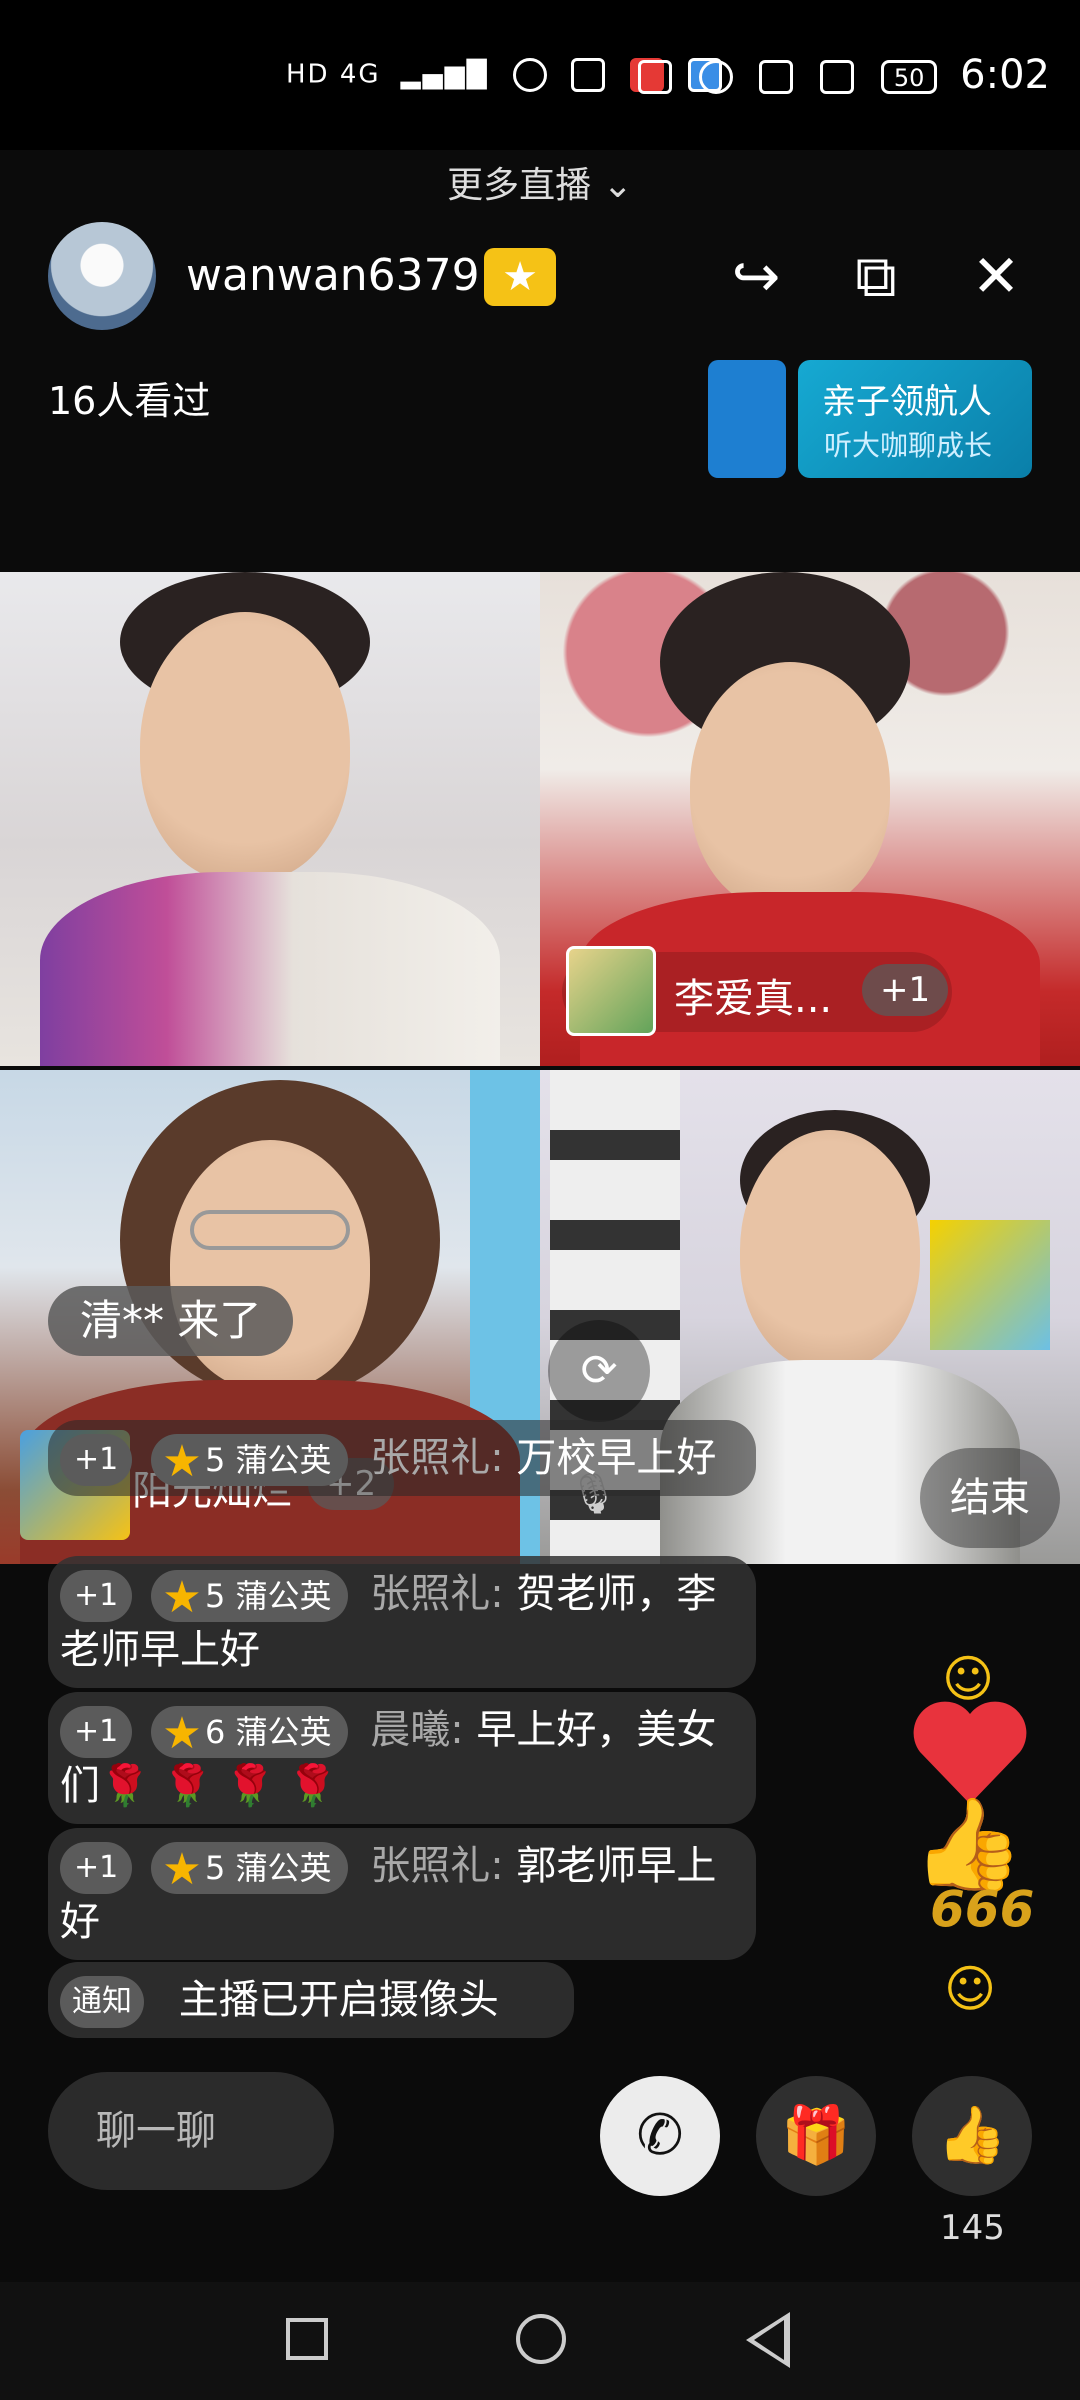 The image size is (1080, 2400). What do you see at coordinates (837, 77) in the screenshot?
I see `mute-icon` at bounding box center [837, 77].